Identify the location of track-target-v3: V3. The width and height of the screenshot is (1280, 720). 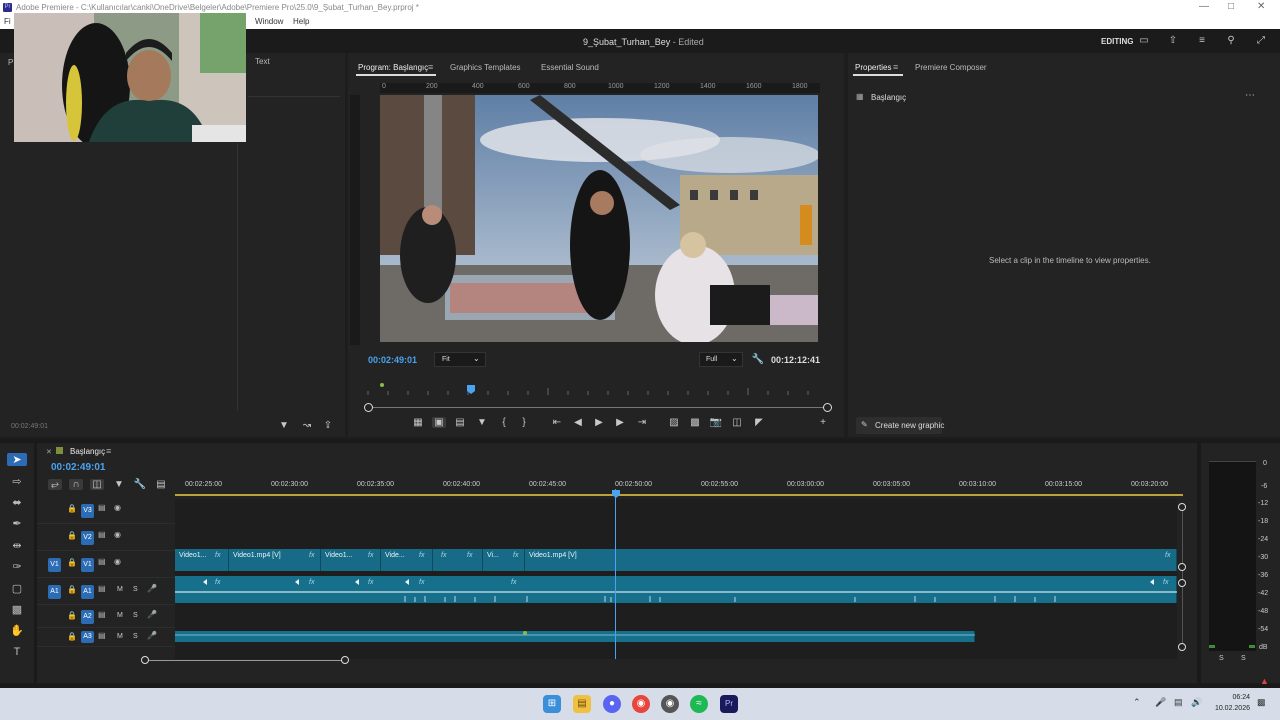
(87, 511).